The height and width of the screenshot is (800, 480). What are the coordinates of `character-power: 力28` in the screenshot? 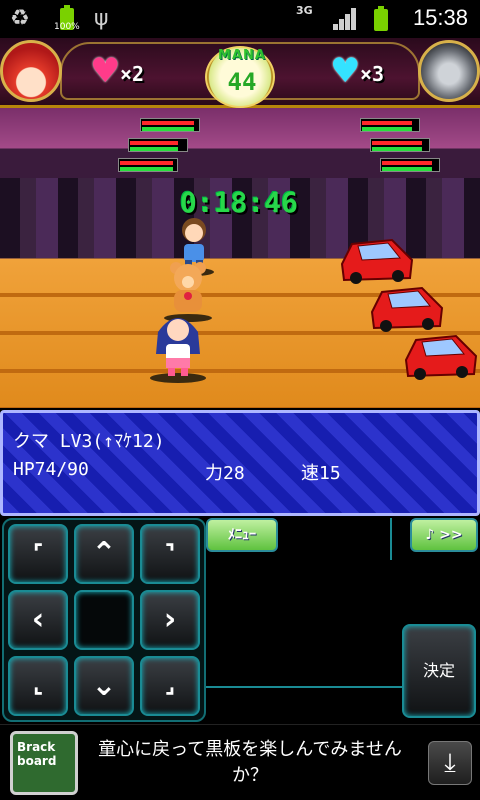 It's located at (225, 473).